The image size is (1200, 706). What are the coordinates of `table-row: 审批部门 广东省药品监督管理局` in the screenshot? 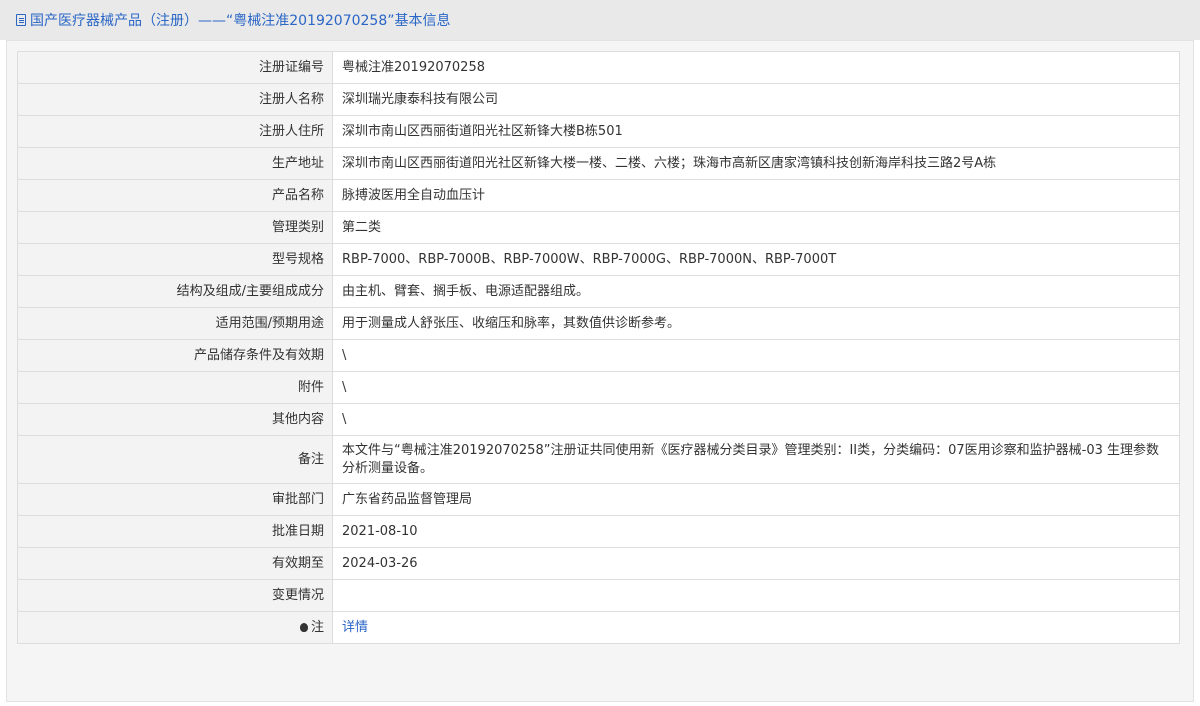 It's located at (598, 499).